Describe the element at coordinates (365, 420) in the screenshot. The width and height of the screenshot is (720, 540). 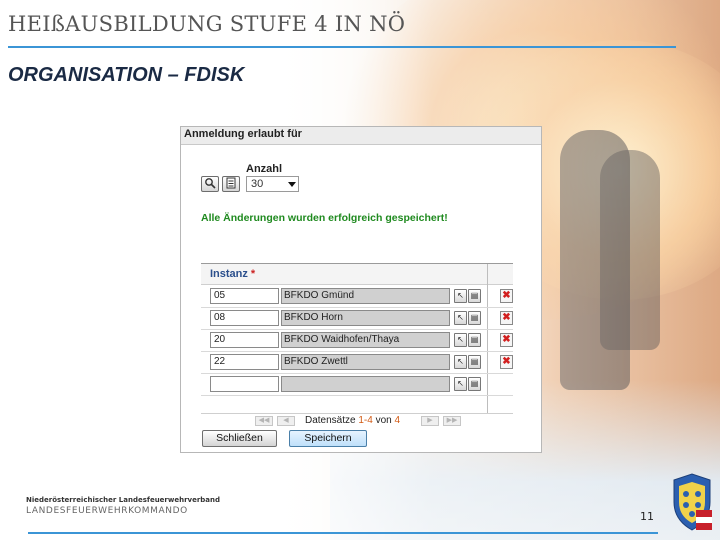
I see `pager-range: 1-4` at that location.